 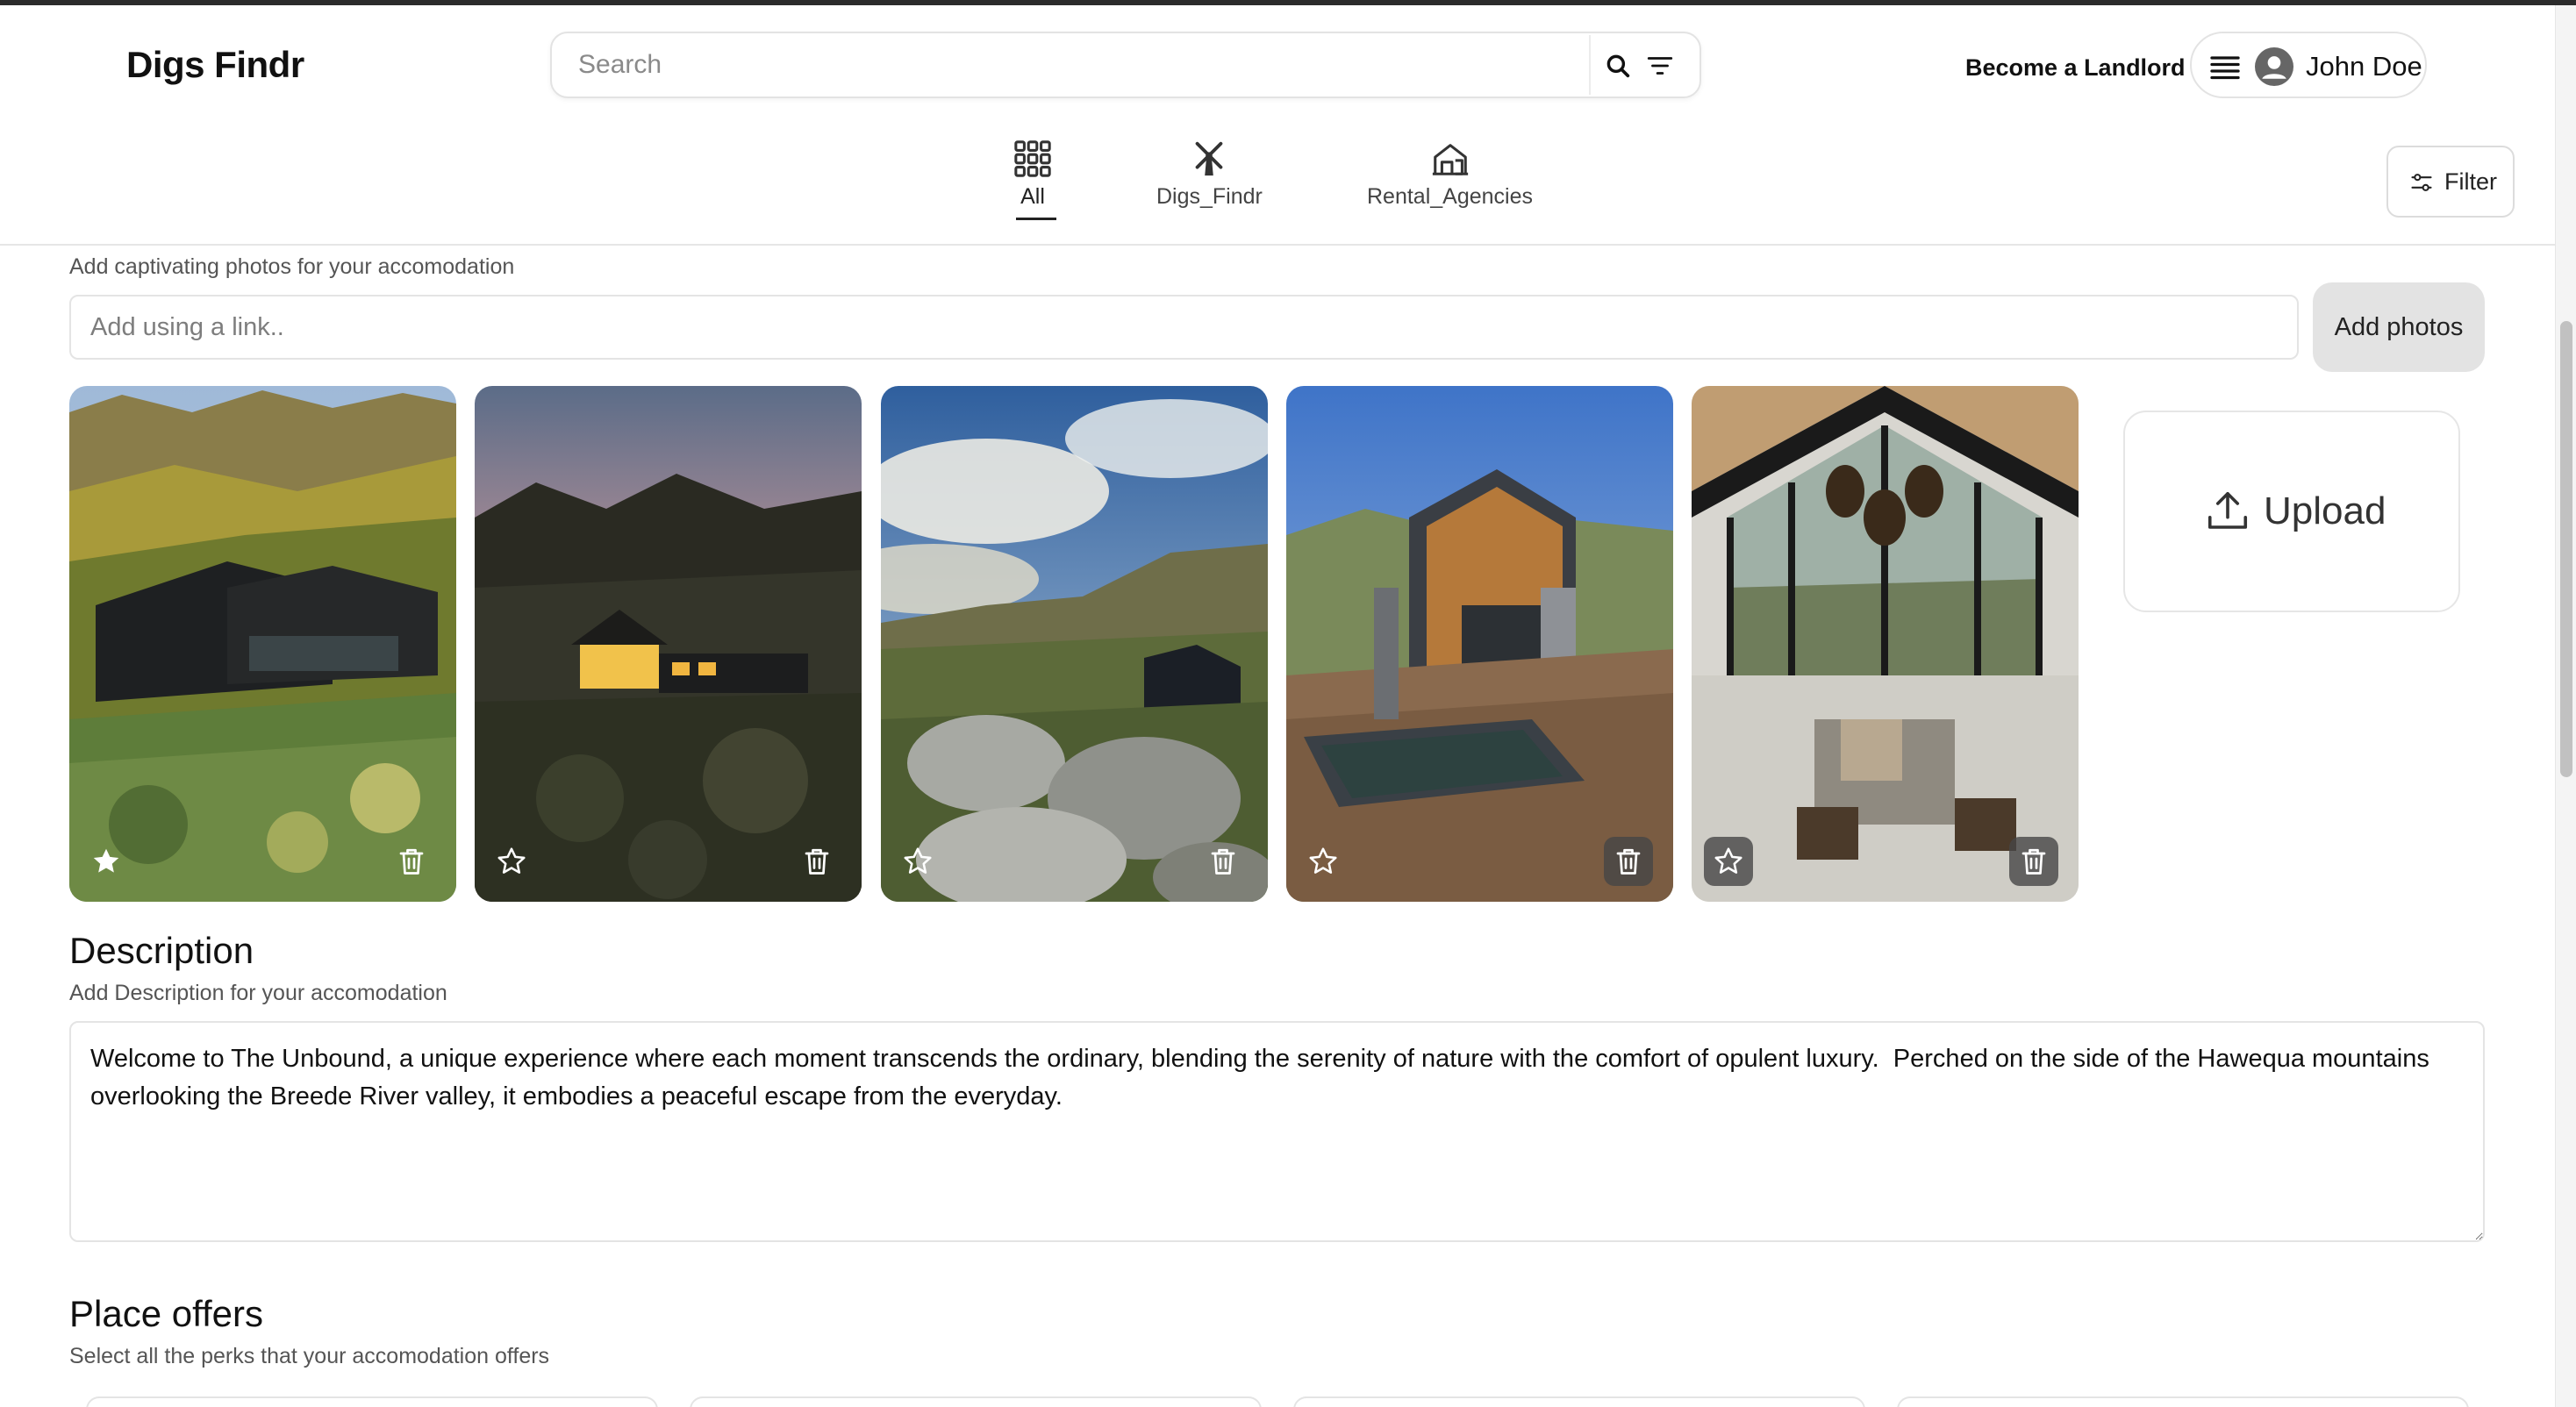 I want to click on active-category-underline, so click(x=1036, y=219).